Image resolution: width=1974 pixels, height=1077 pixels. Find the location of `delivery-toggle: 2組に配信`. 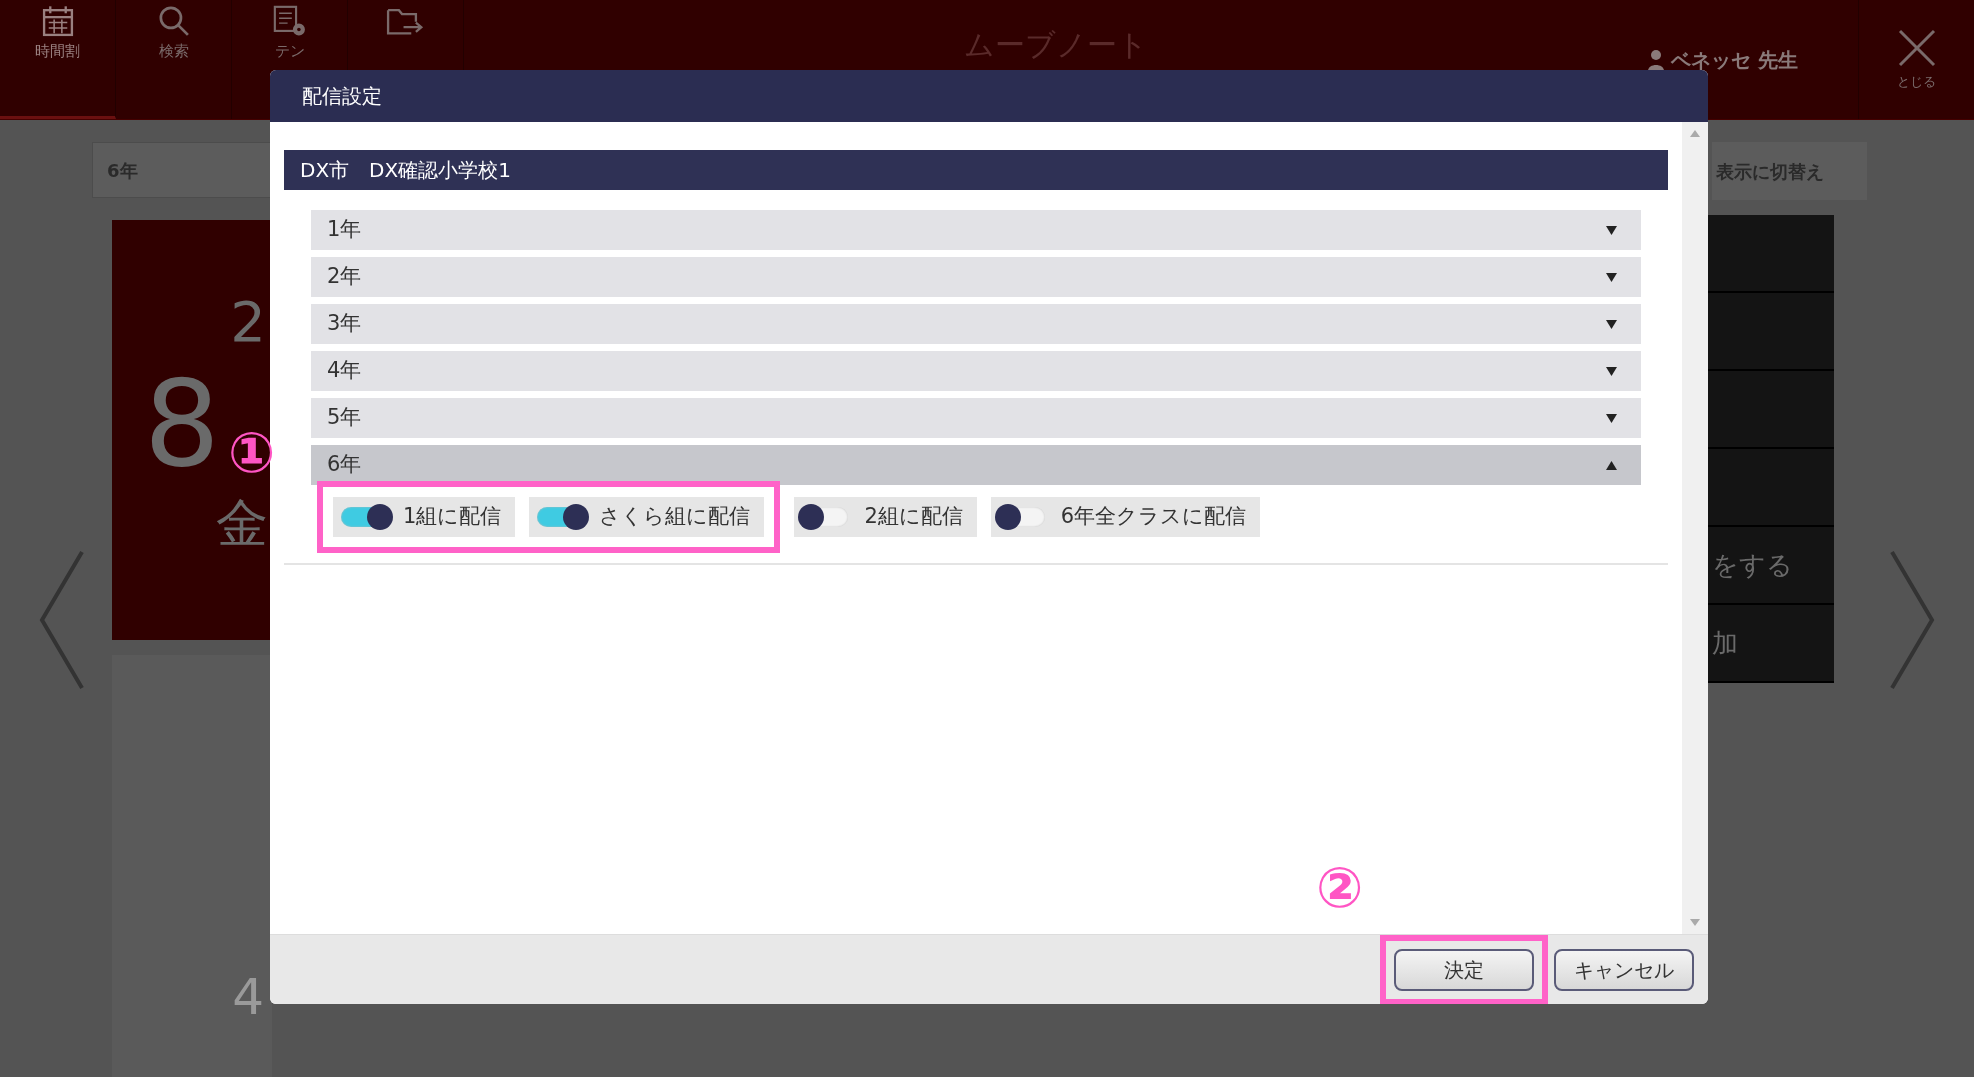

delivery-toggle: 2組に配信 is located at coordinates (885, 517).